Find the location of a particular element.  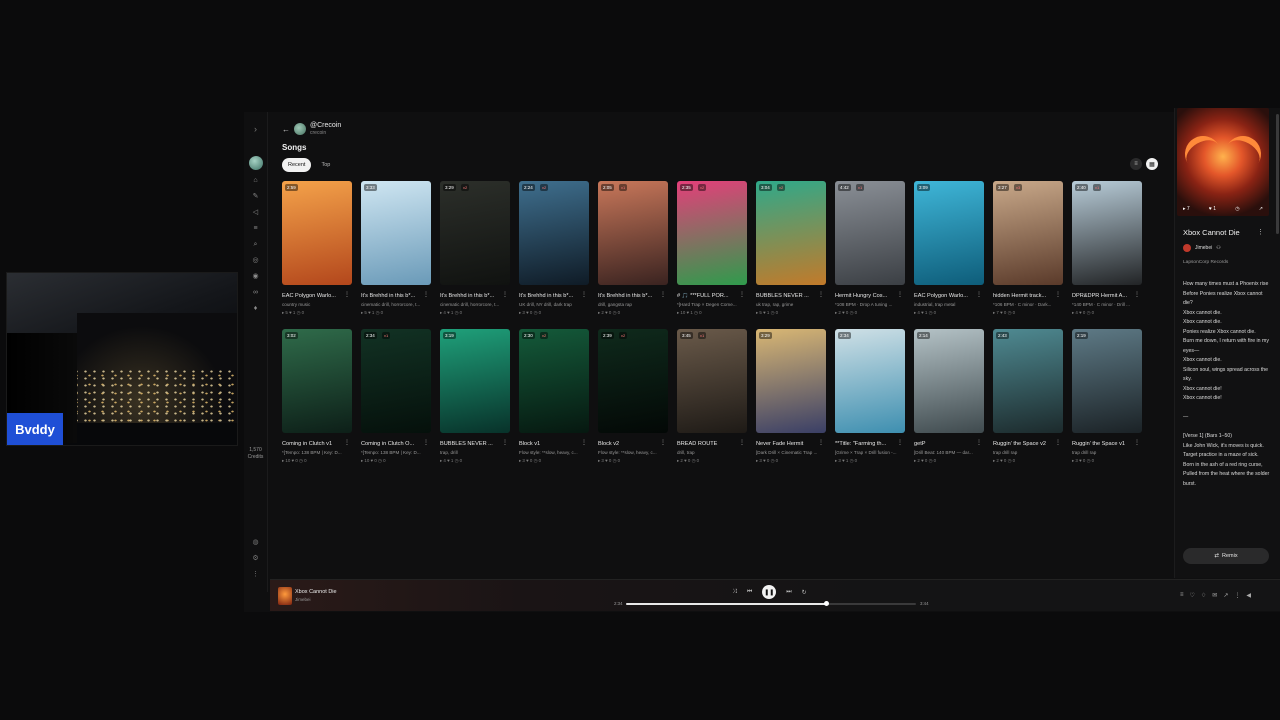

like-icon: ♡ is located at coordinates (1192, 595).